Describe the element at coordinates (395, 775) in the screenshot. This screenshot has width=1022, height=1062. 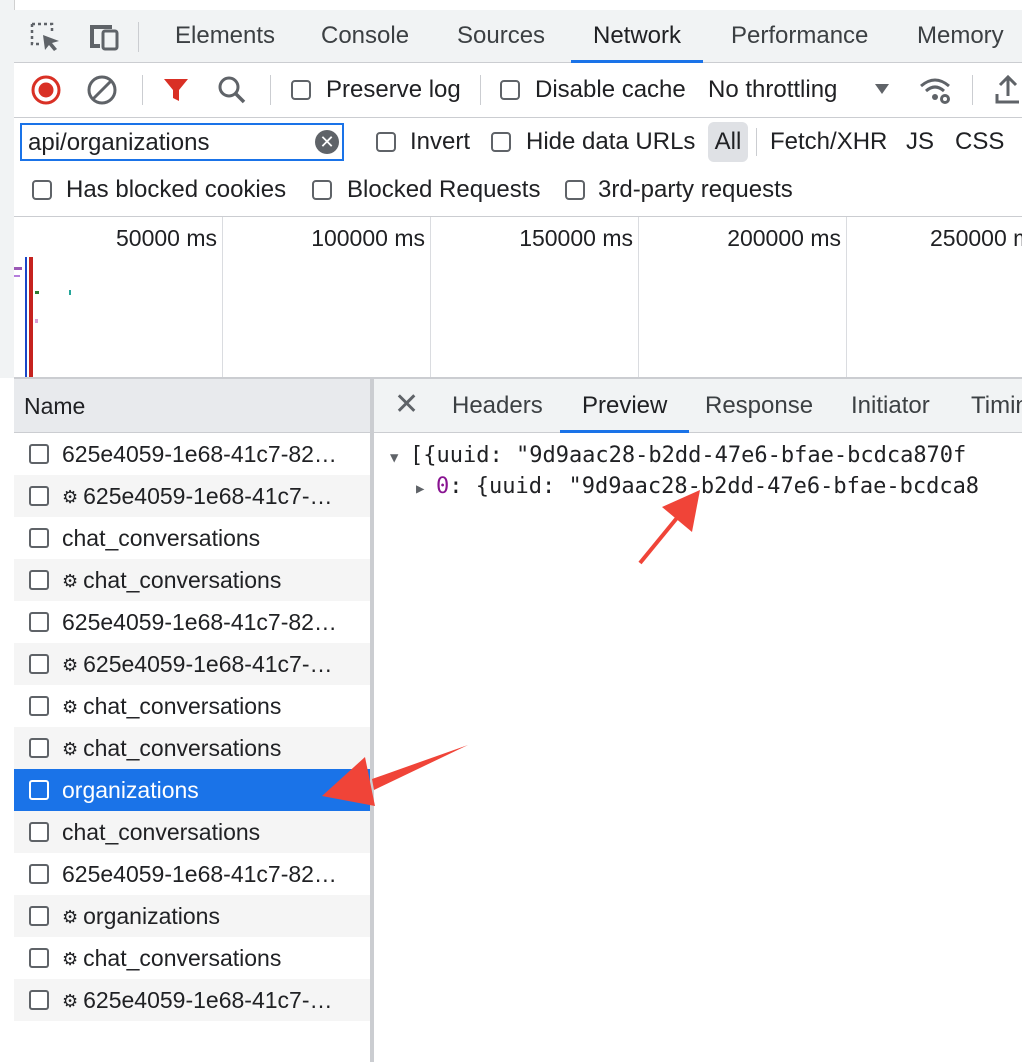
I see `annotation-arrow-organizations` at that location.